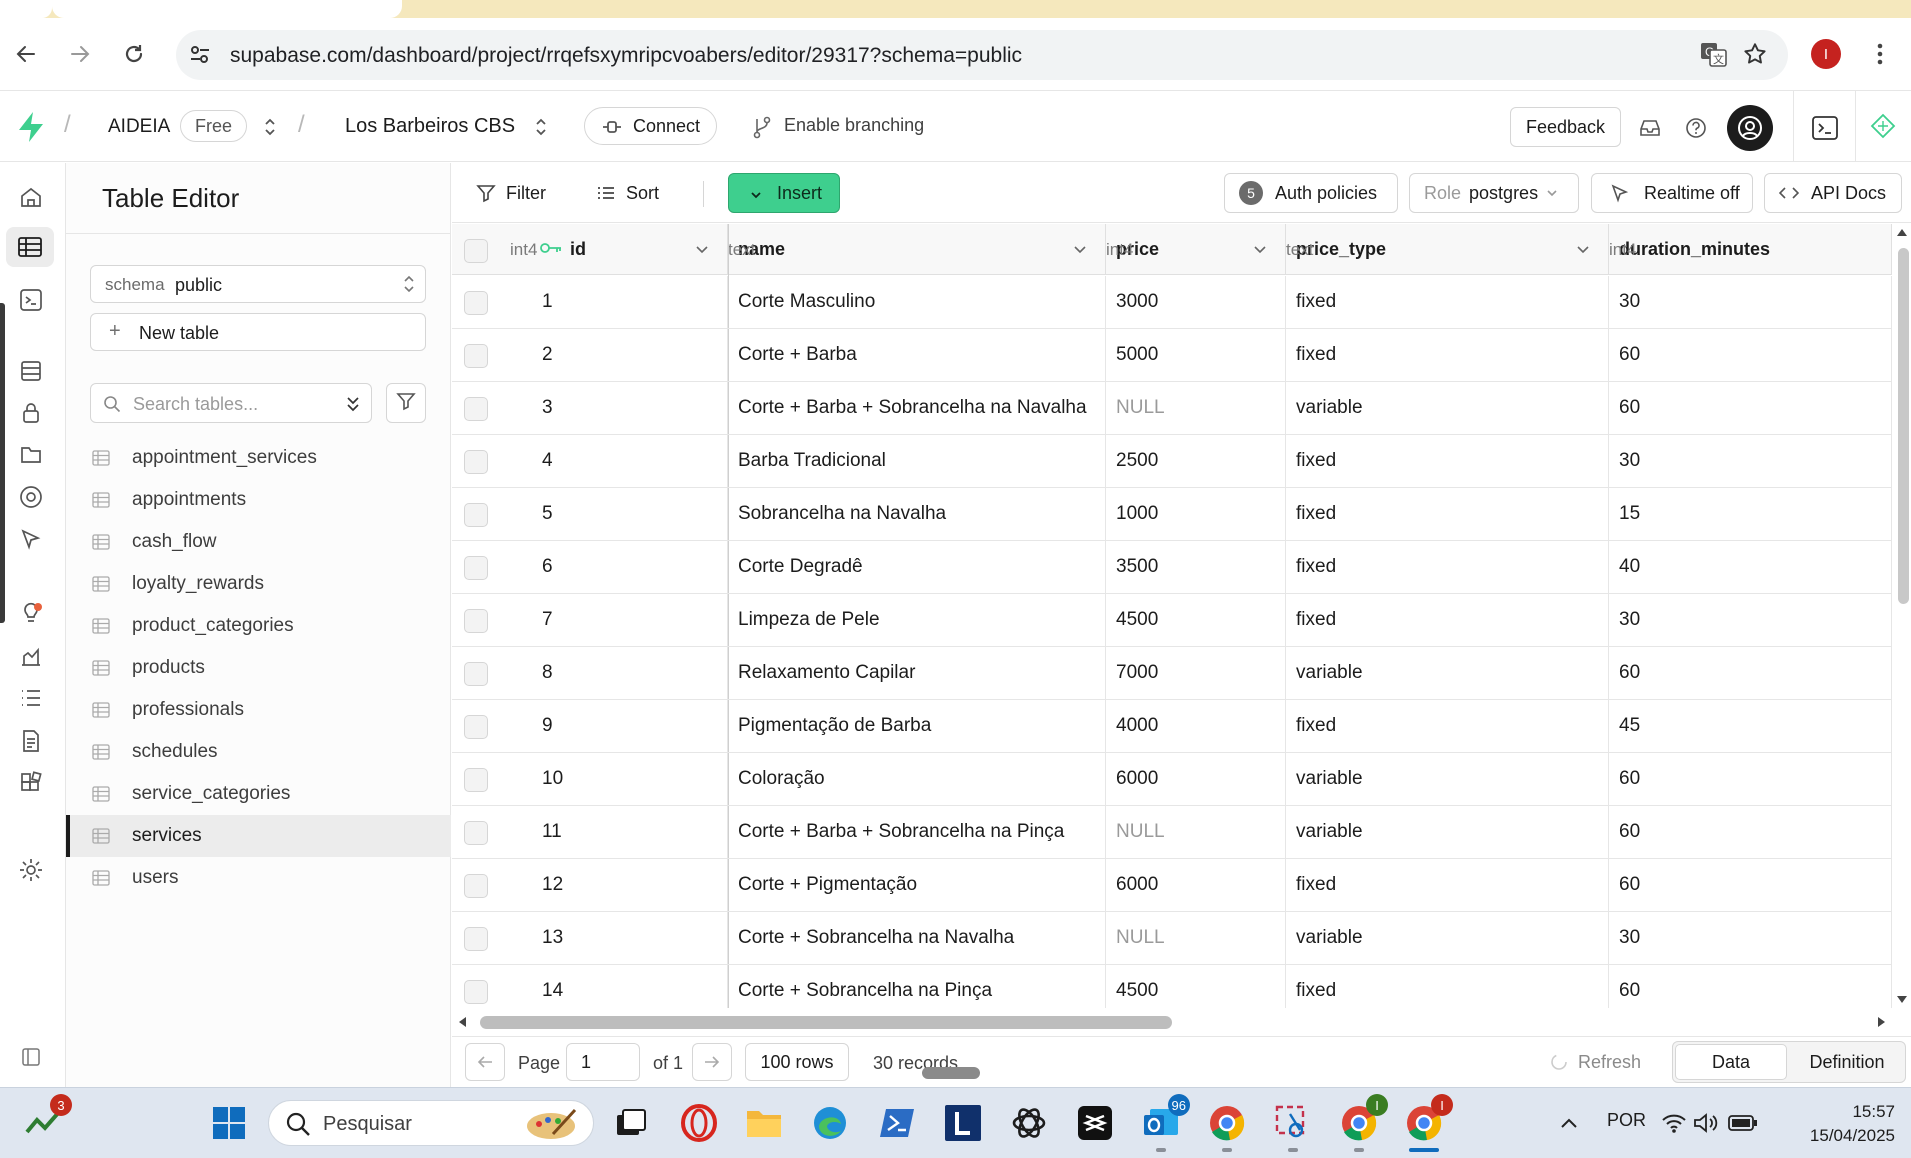 The width and height of the screenshot is (1911, 1158). Describe the element at coordinates (1750, 514) in the screenshot. I see `cell-duration-minutes: 15` at that location.